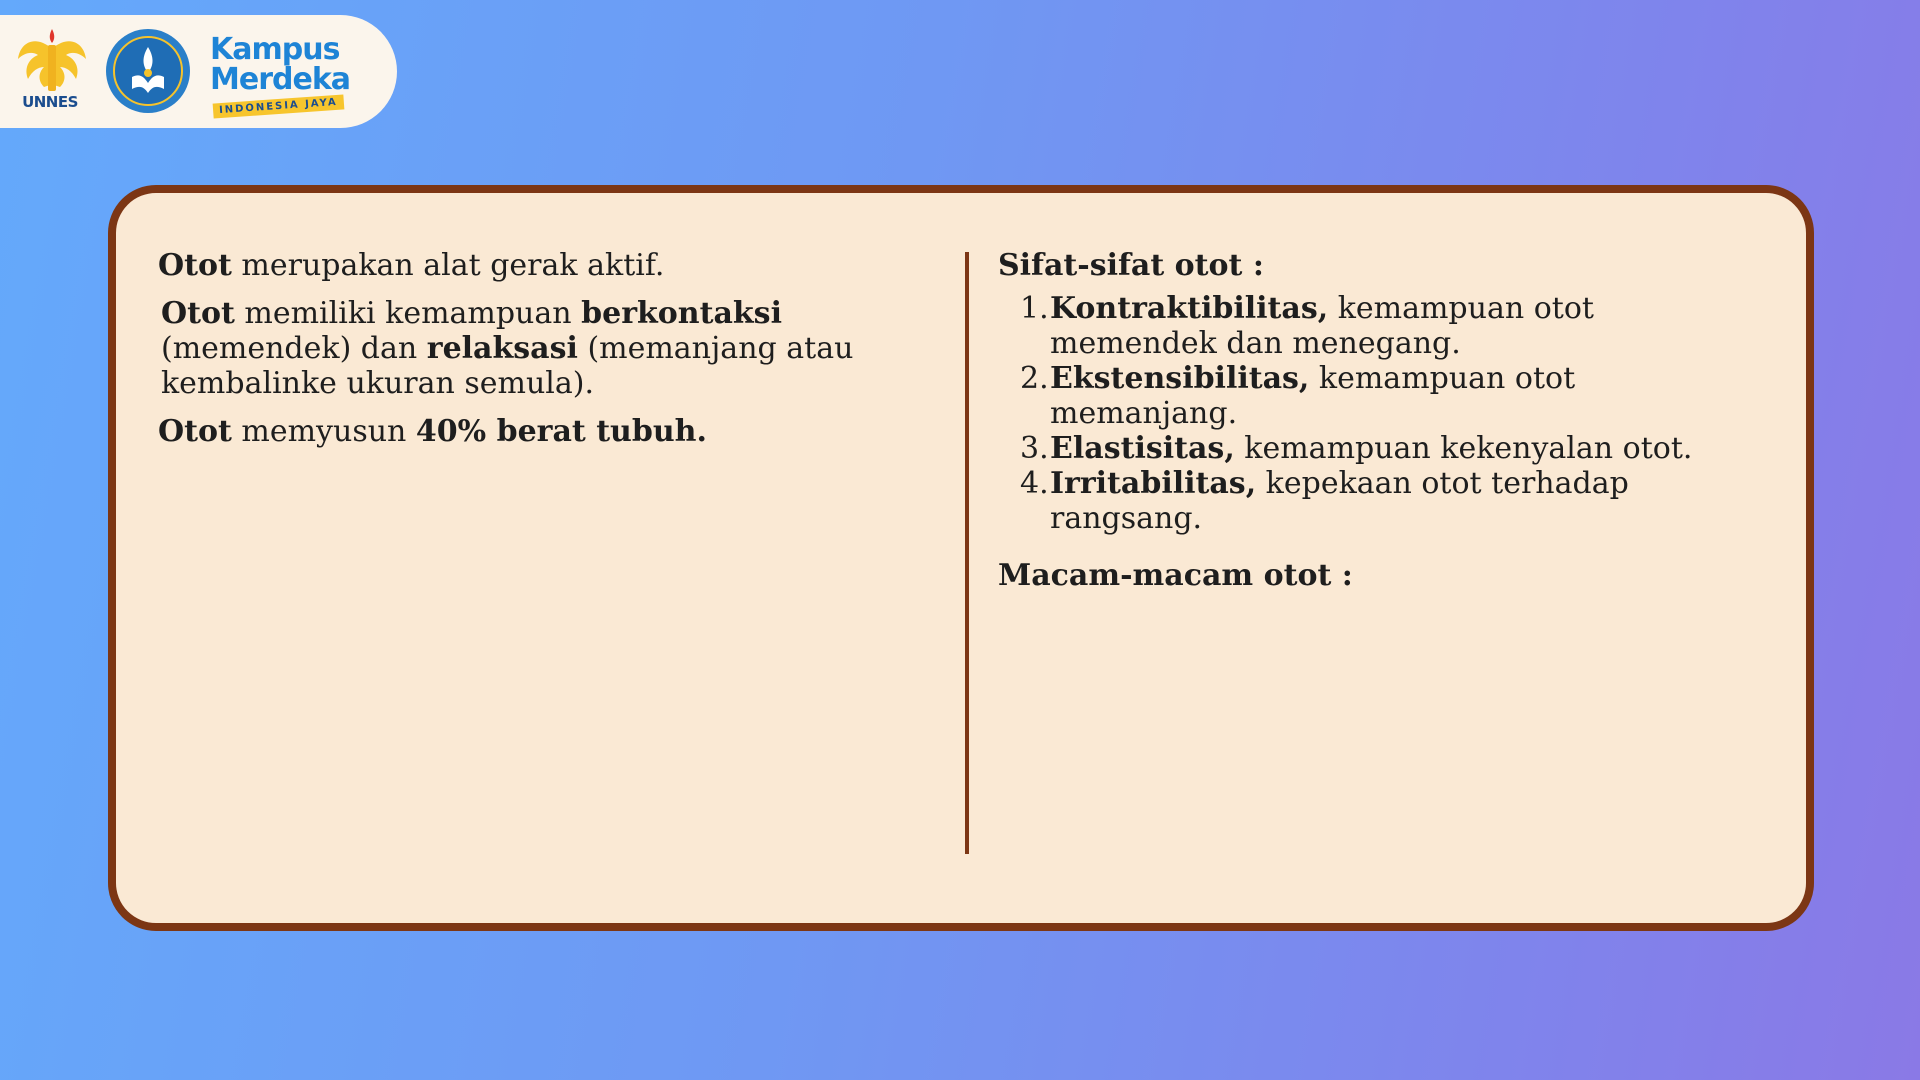 Image resolution: width=1920 pixels, height=1080 pixels. What do you see at coordinates (1034, 448) in the screenshot?
I see `list-number: 3.` at bounding box center [1034, 448].